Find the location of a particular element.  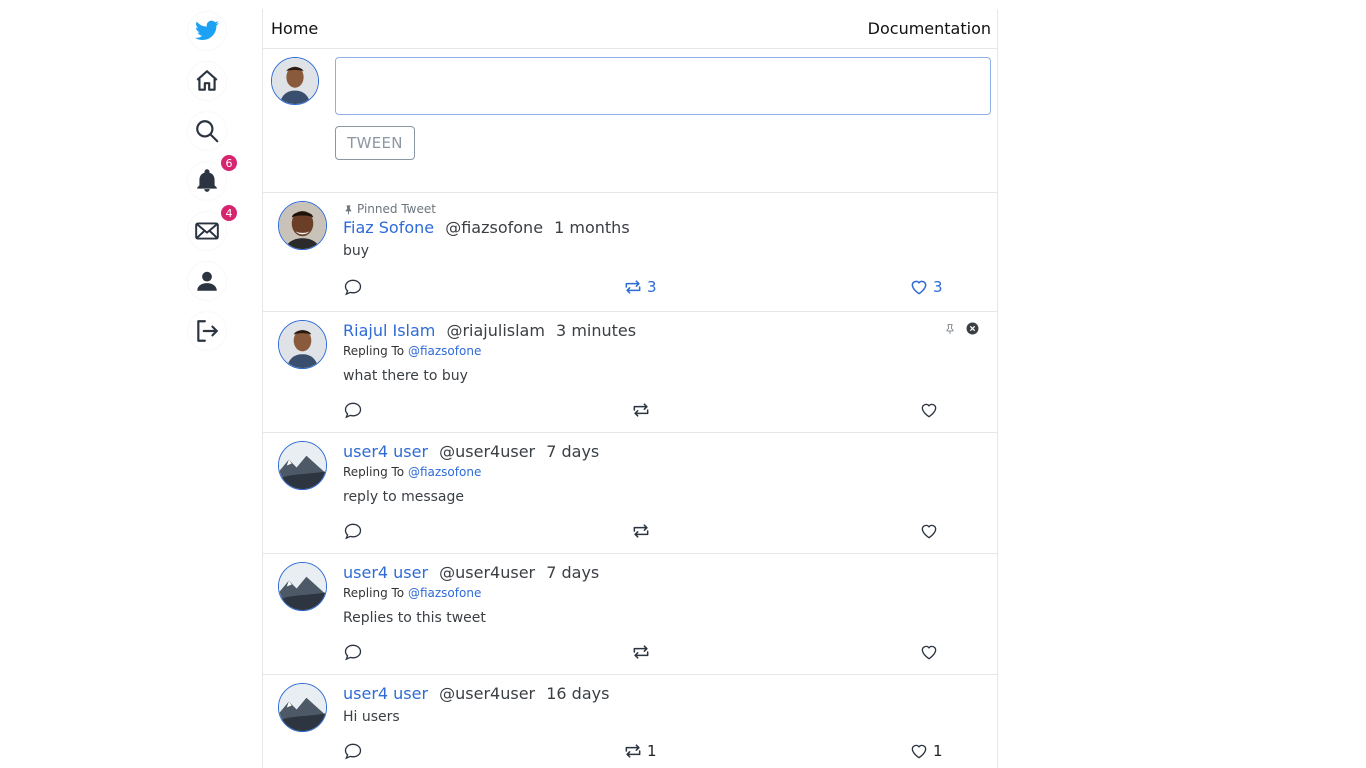

sidebar-item-notifications: 6 is located at coordinates (213, 177).